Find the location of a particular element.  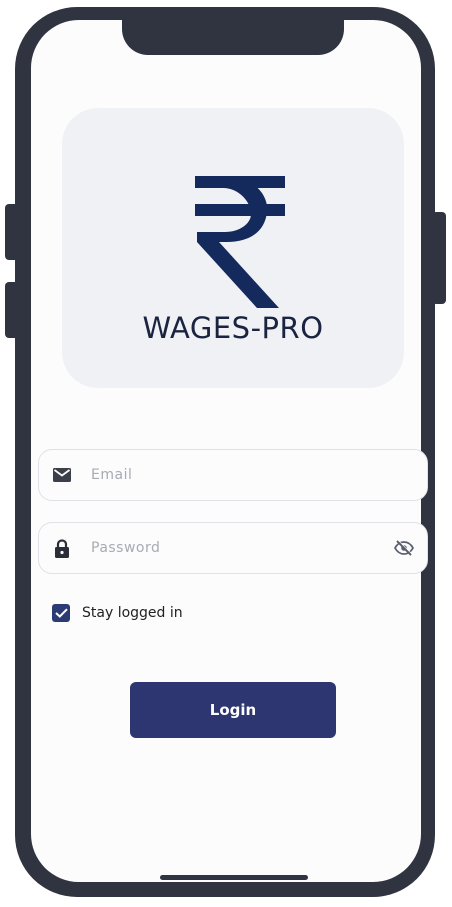

stay-logged-in-checkbox is located at coordinates (61, 613).